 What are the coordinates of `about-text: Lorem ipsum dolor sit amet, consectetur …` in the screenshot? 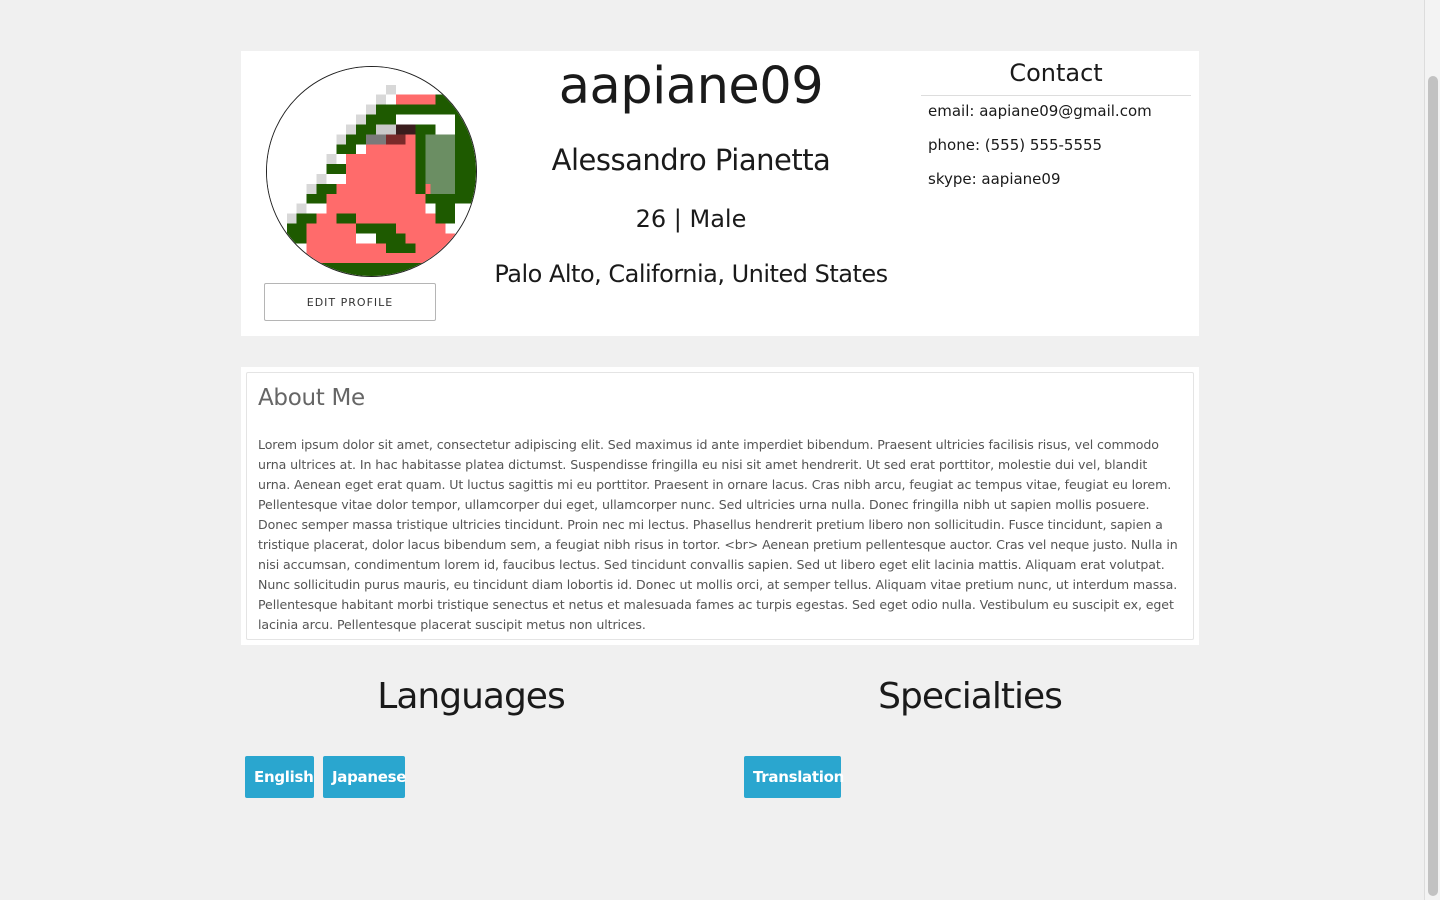 It's located at (718, 534).